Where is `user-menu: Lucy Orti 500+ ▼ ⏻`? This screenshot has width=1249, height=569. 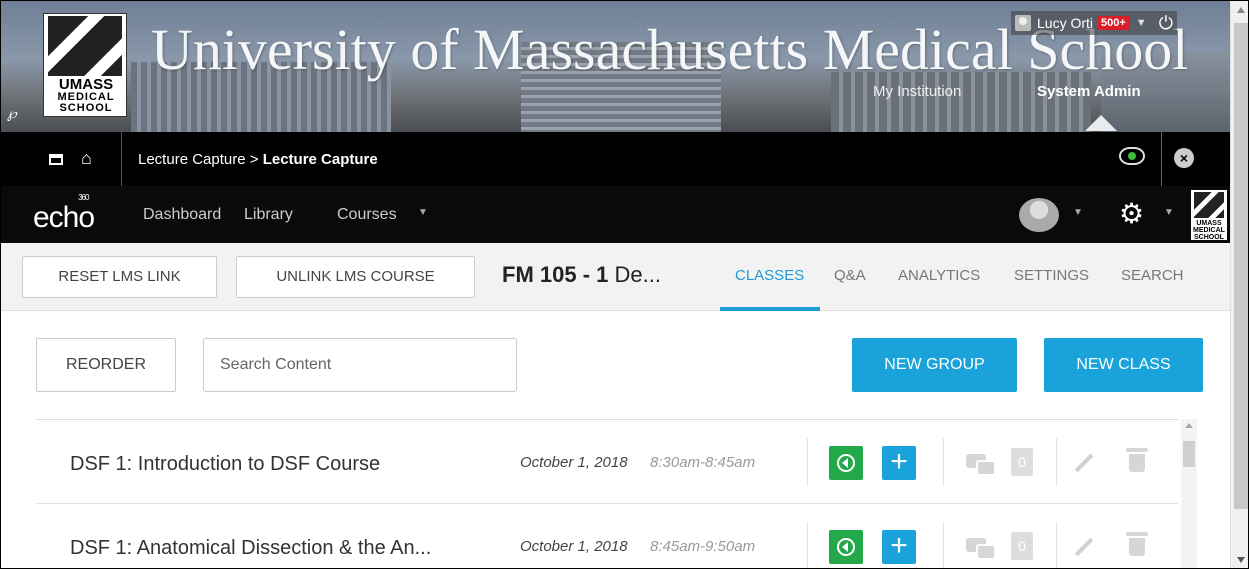
user-menu: Lucy Orti 500+ ▼ ⏻ is located at coordinates (1094, 23).